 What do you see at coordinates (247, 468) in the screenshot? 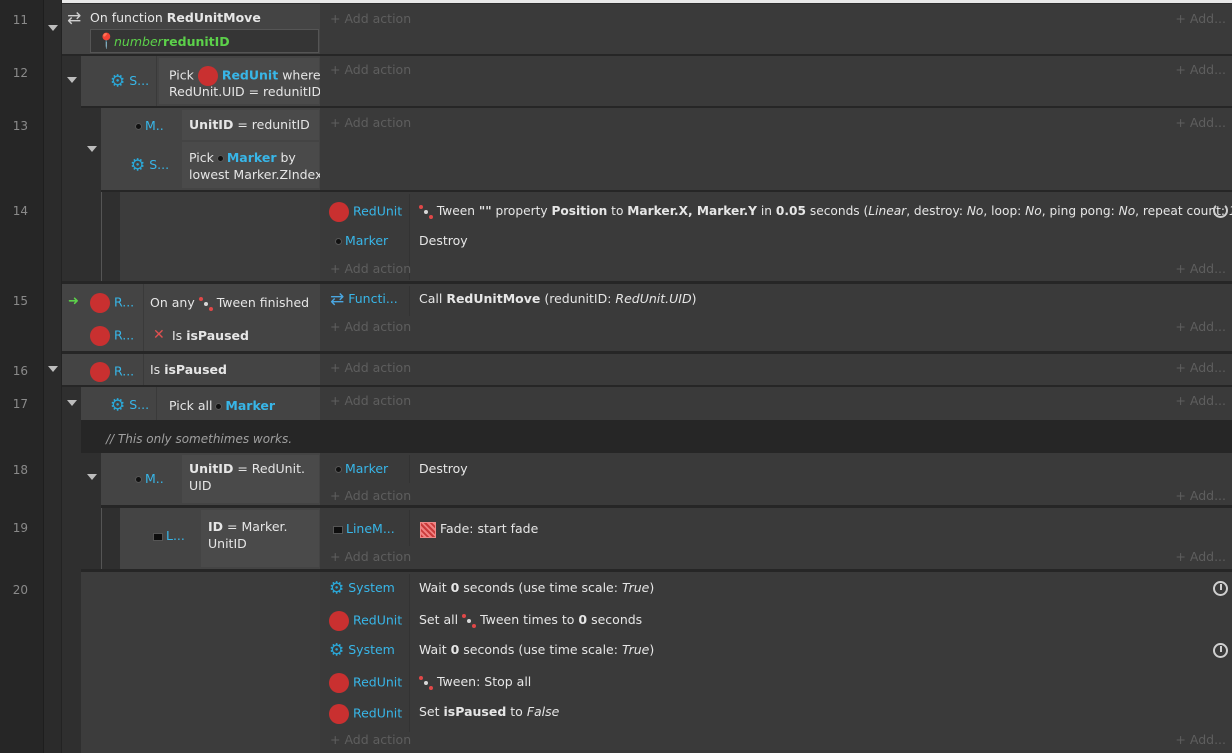
I see `condition-text: UnitID = RedUnit.` at bounding box center [247, 468].